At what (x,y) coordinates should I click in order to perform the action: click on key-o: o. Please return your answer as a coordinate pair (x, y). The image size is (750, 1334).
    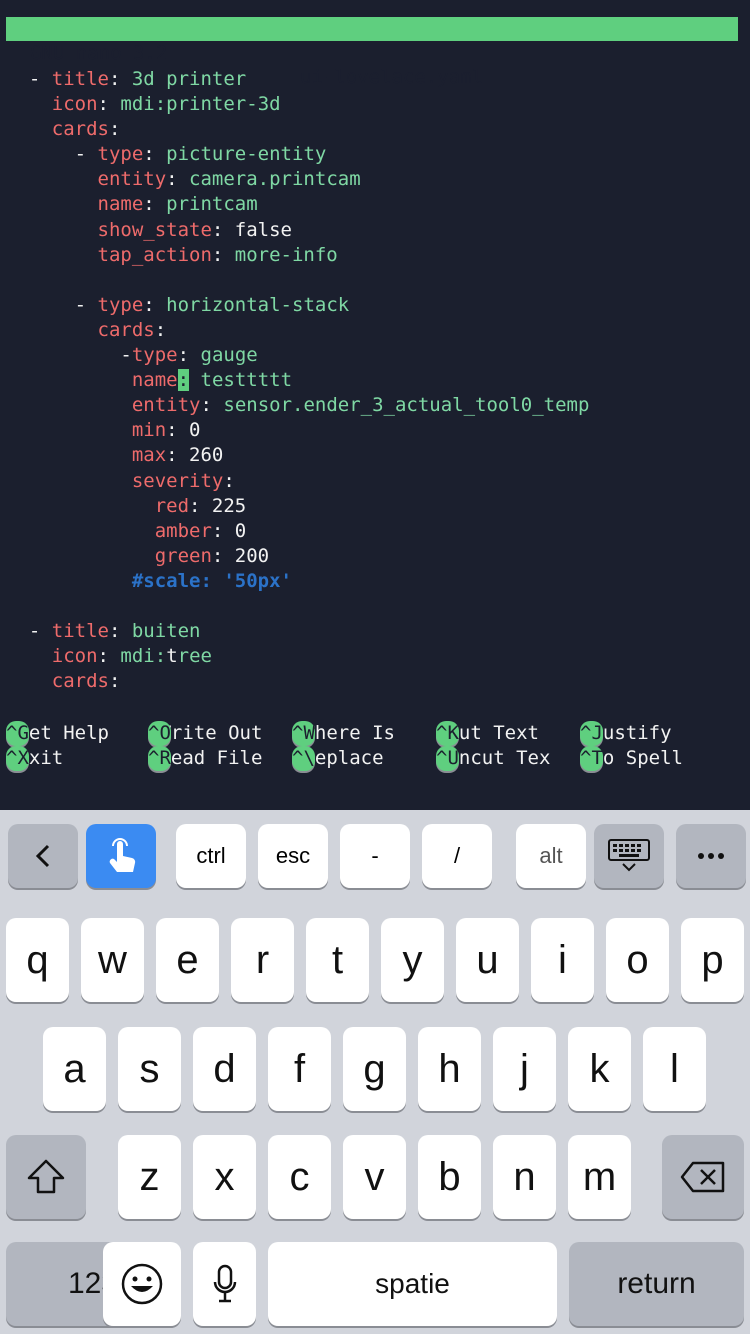
    Looking at the image, I should click on (637, 960).